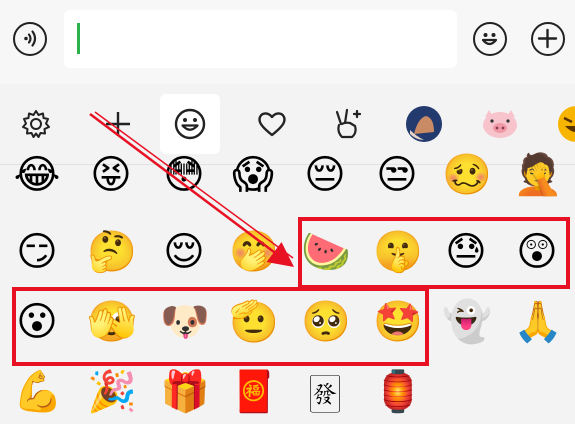  Describe the element at coordinates (254, 392) in the screenshot. I see `emoji-cell: 🧧` at that location.